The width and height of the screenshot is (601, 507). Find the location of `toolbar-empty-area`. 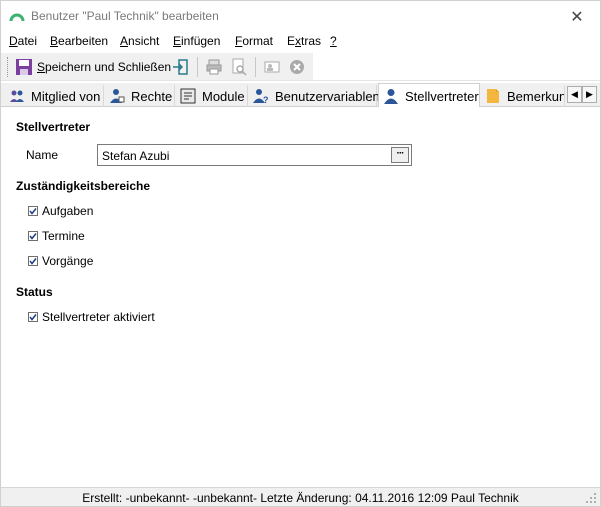

toolbar-empty-area is located at coordinates (456, 66).